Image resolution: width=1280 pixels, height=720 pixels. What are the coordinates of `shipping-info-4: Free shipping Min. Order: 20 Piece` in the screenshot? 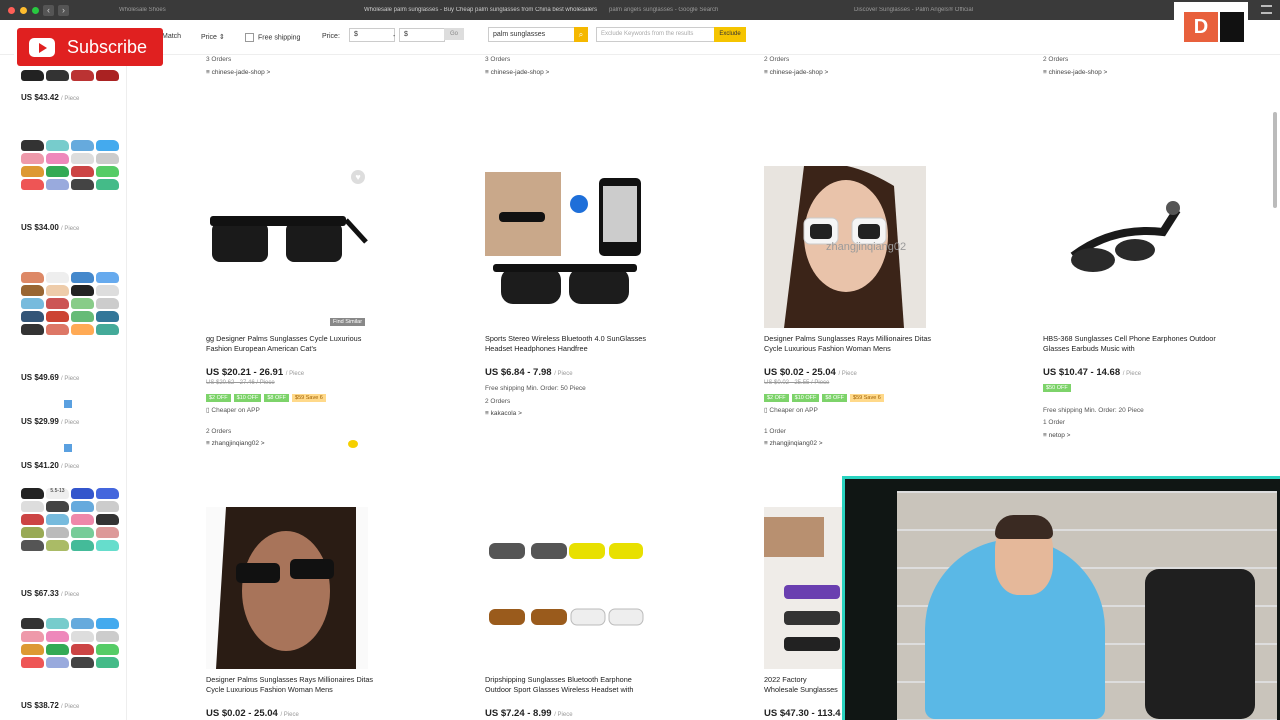 It's located at (1093, 410).